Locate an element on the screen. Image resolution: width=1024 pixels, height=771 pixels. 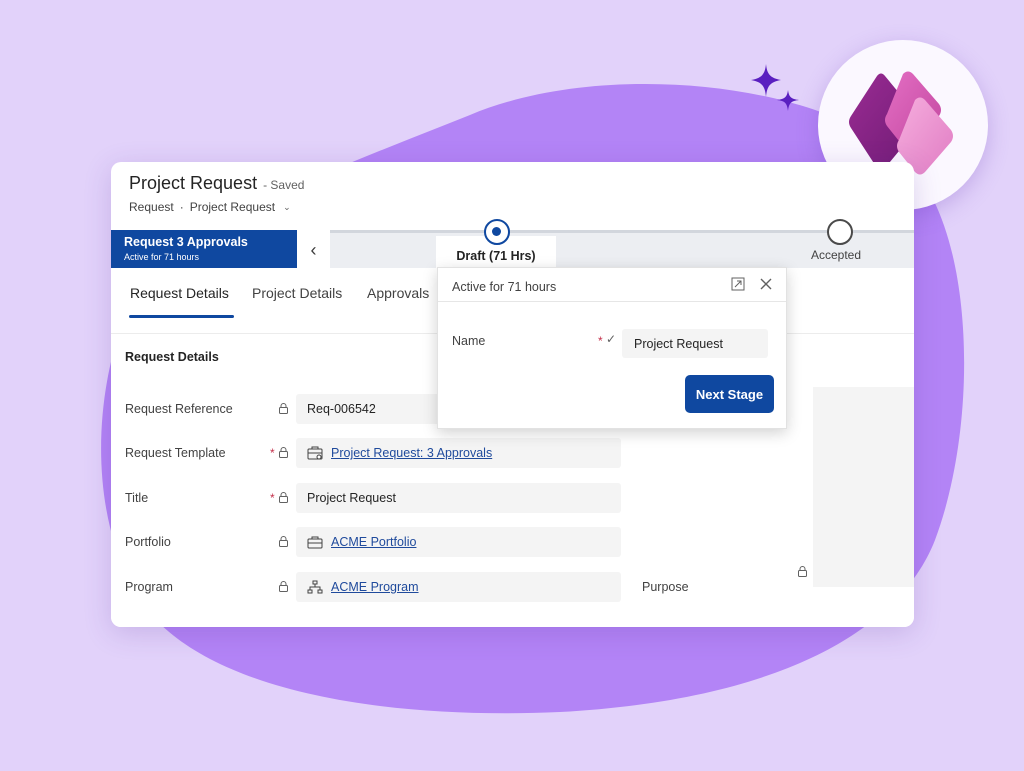
template-icon is located at coordinates (315, 453).